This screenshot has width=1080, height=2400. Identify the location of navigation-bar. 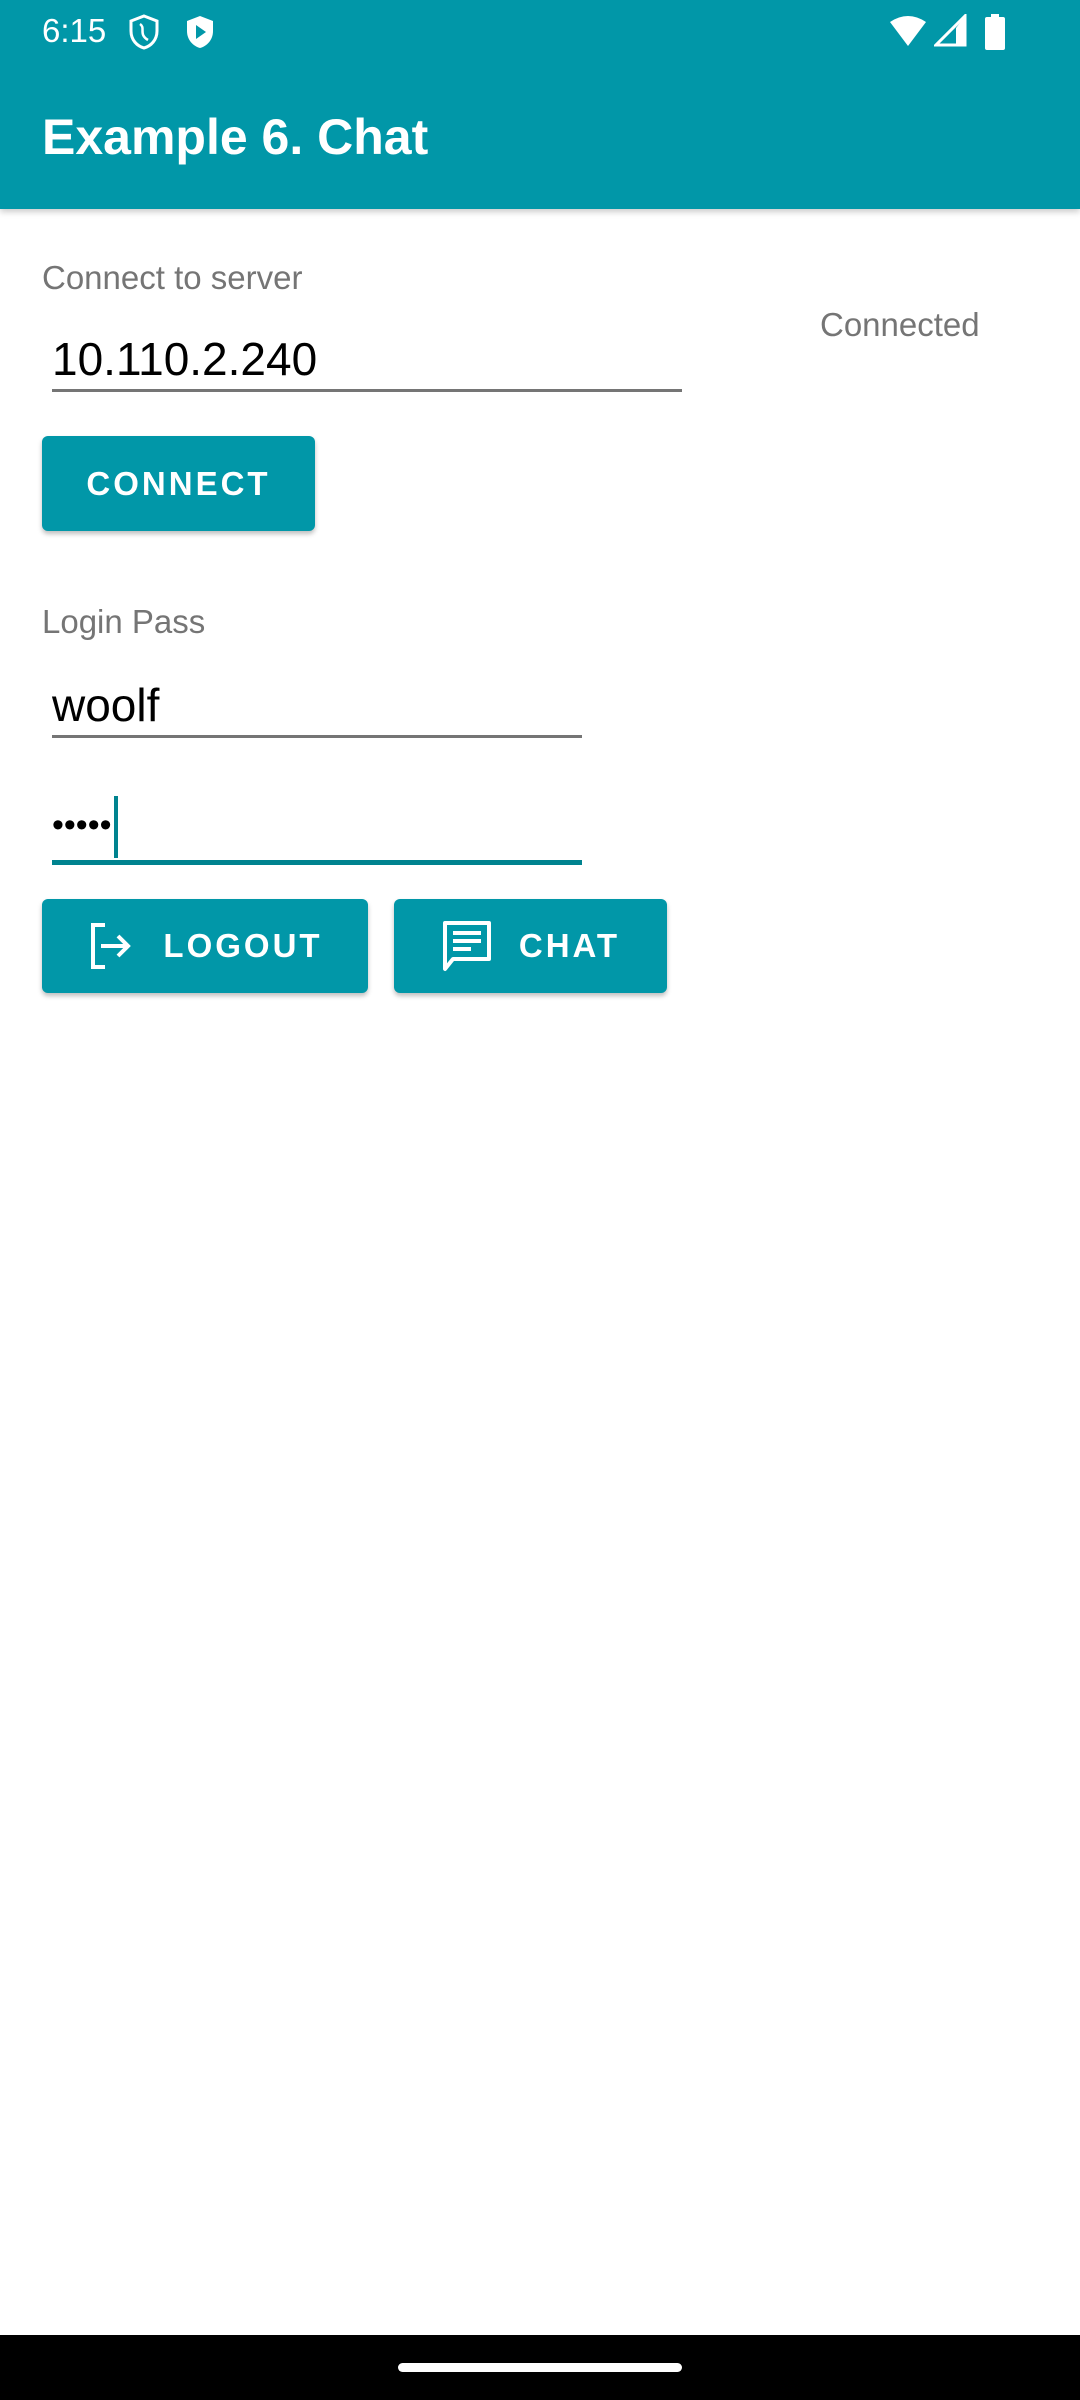
(540, 2367).